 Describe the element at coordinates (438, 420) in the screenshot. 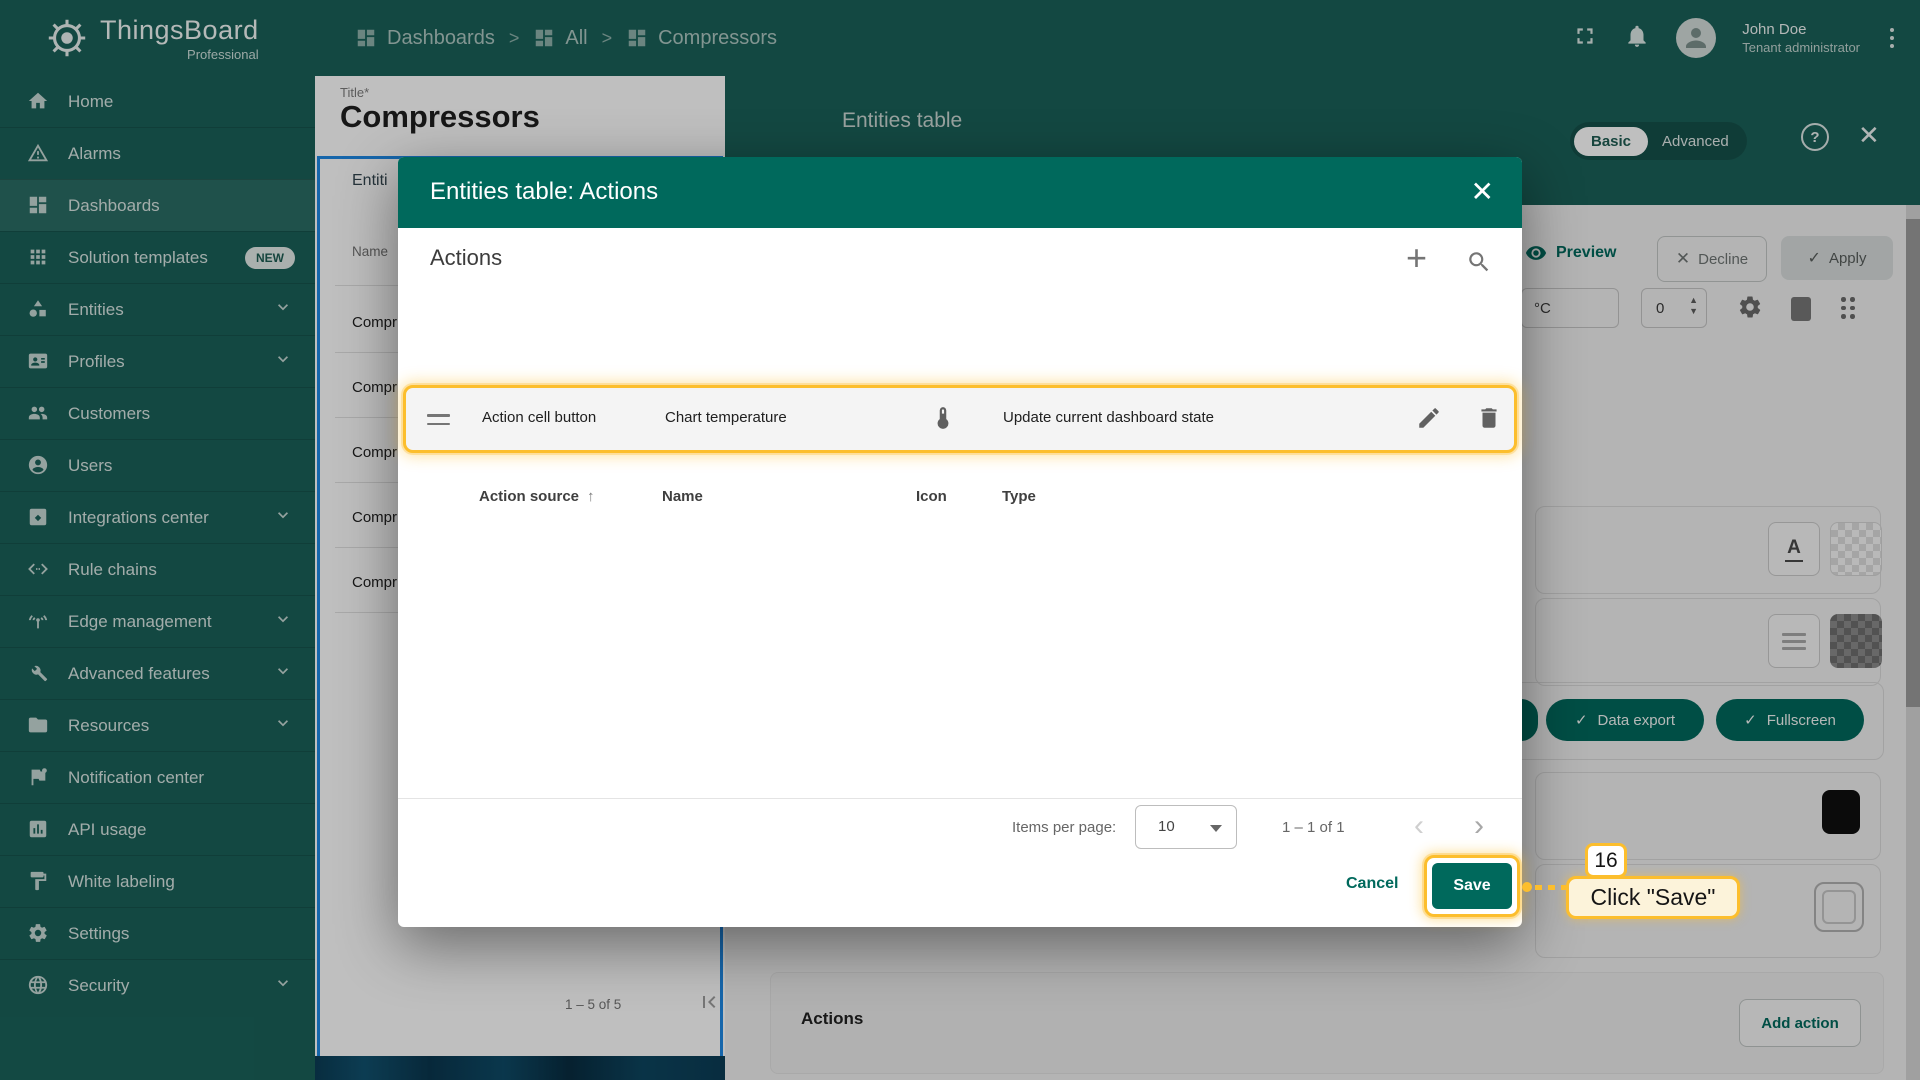

I see `drag-handle-icon` at that location.